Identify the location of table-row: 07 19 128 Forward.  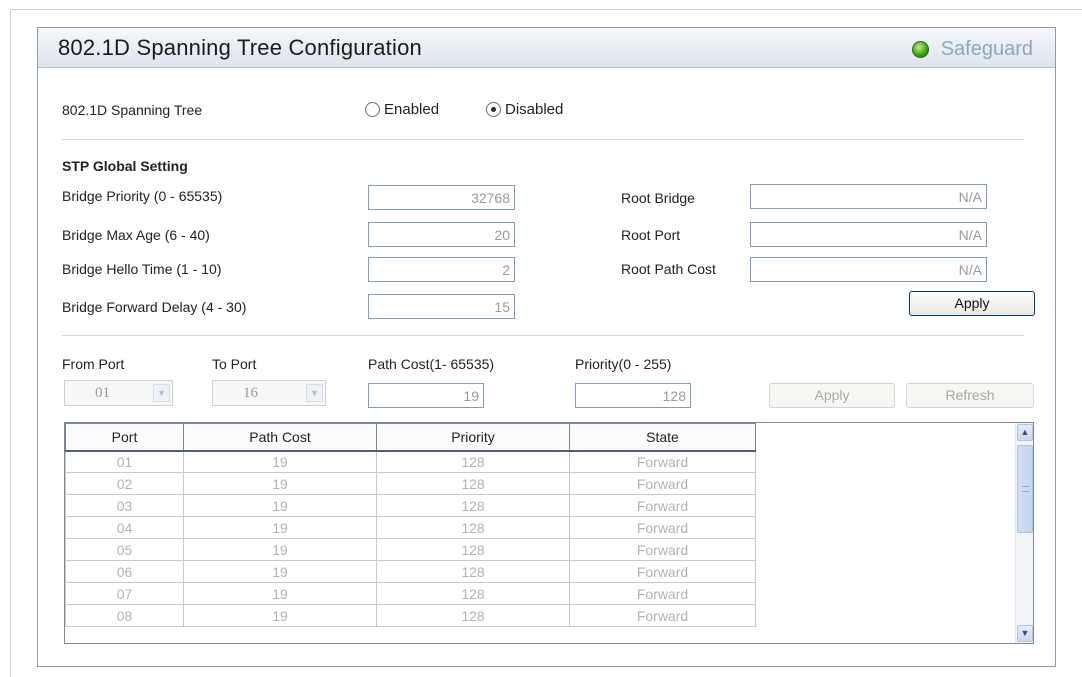
(410, 593).